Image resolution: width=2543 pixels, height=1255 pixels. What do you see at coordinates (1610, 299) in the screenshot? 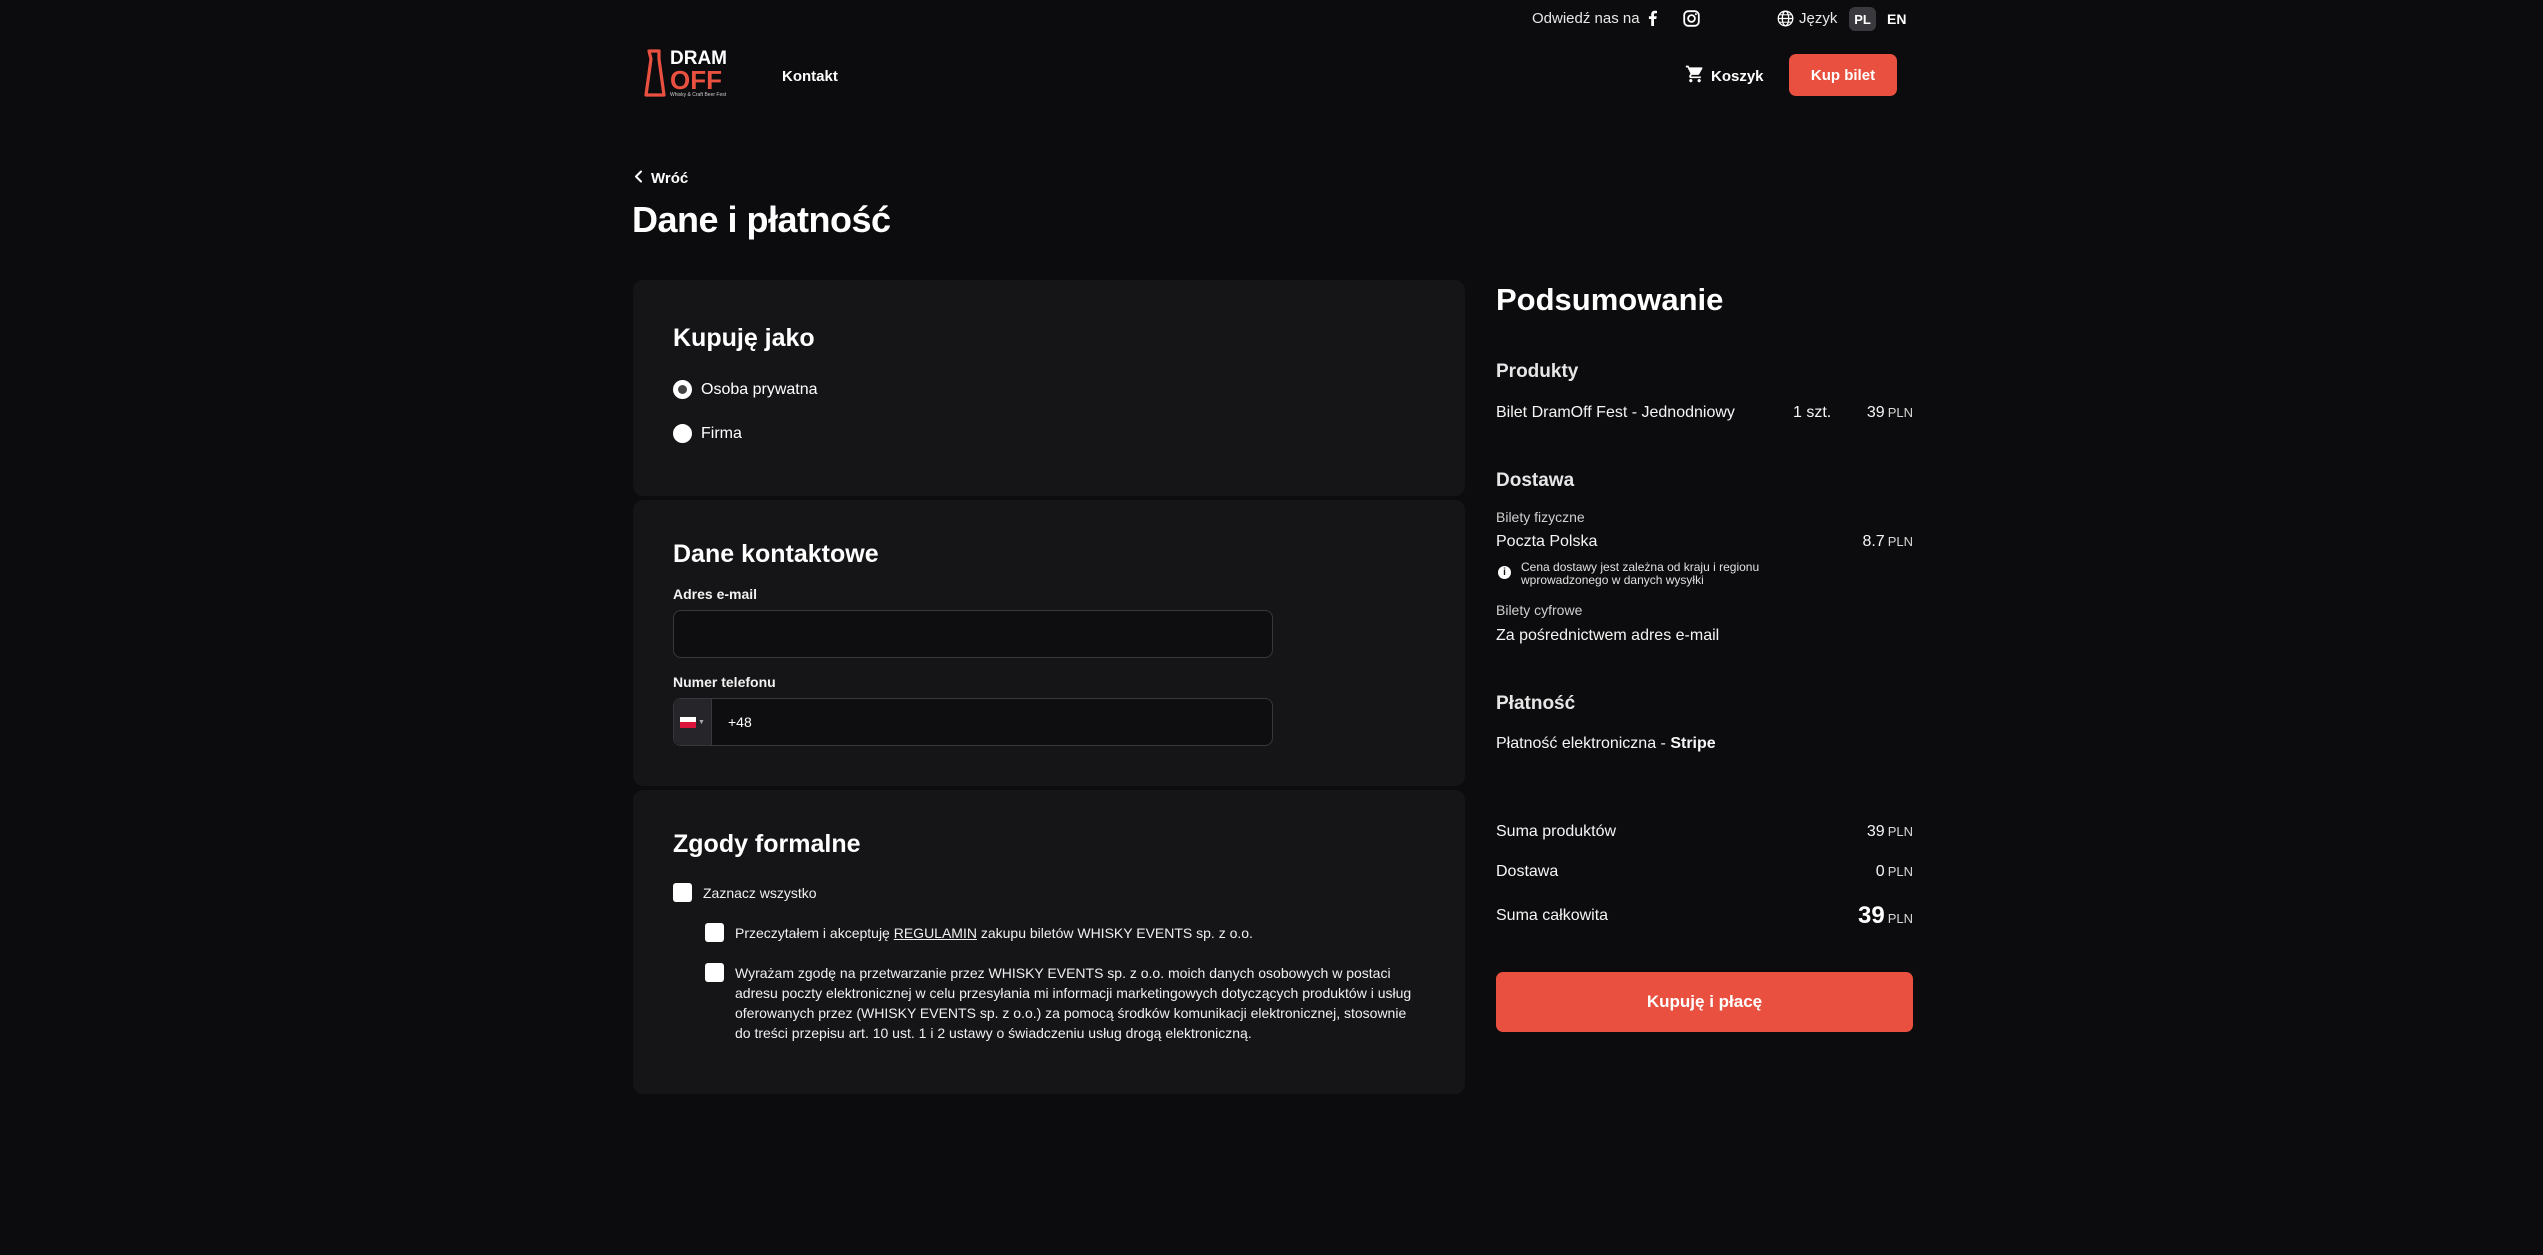
I see `summary-title: Podsumowanie` at bounding box center [1610, 299].